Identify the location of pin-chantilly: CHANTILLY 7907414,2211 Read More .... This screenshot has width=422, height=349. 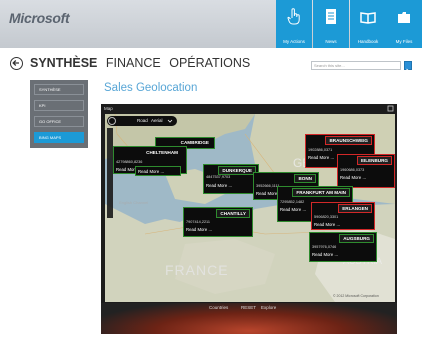
(218, 222).